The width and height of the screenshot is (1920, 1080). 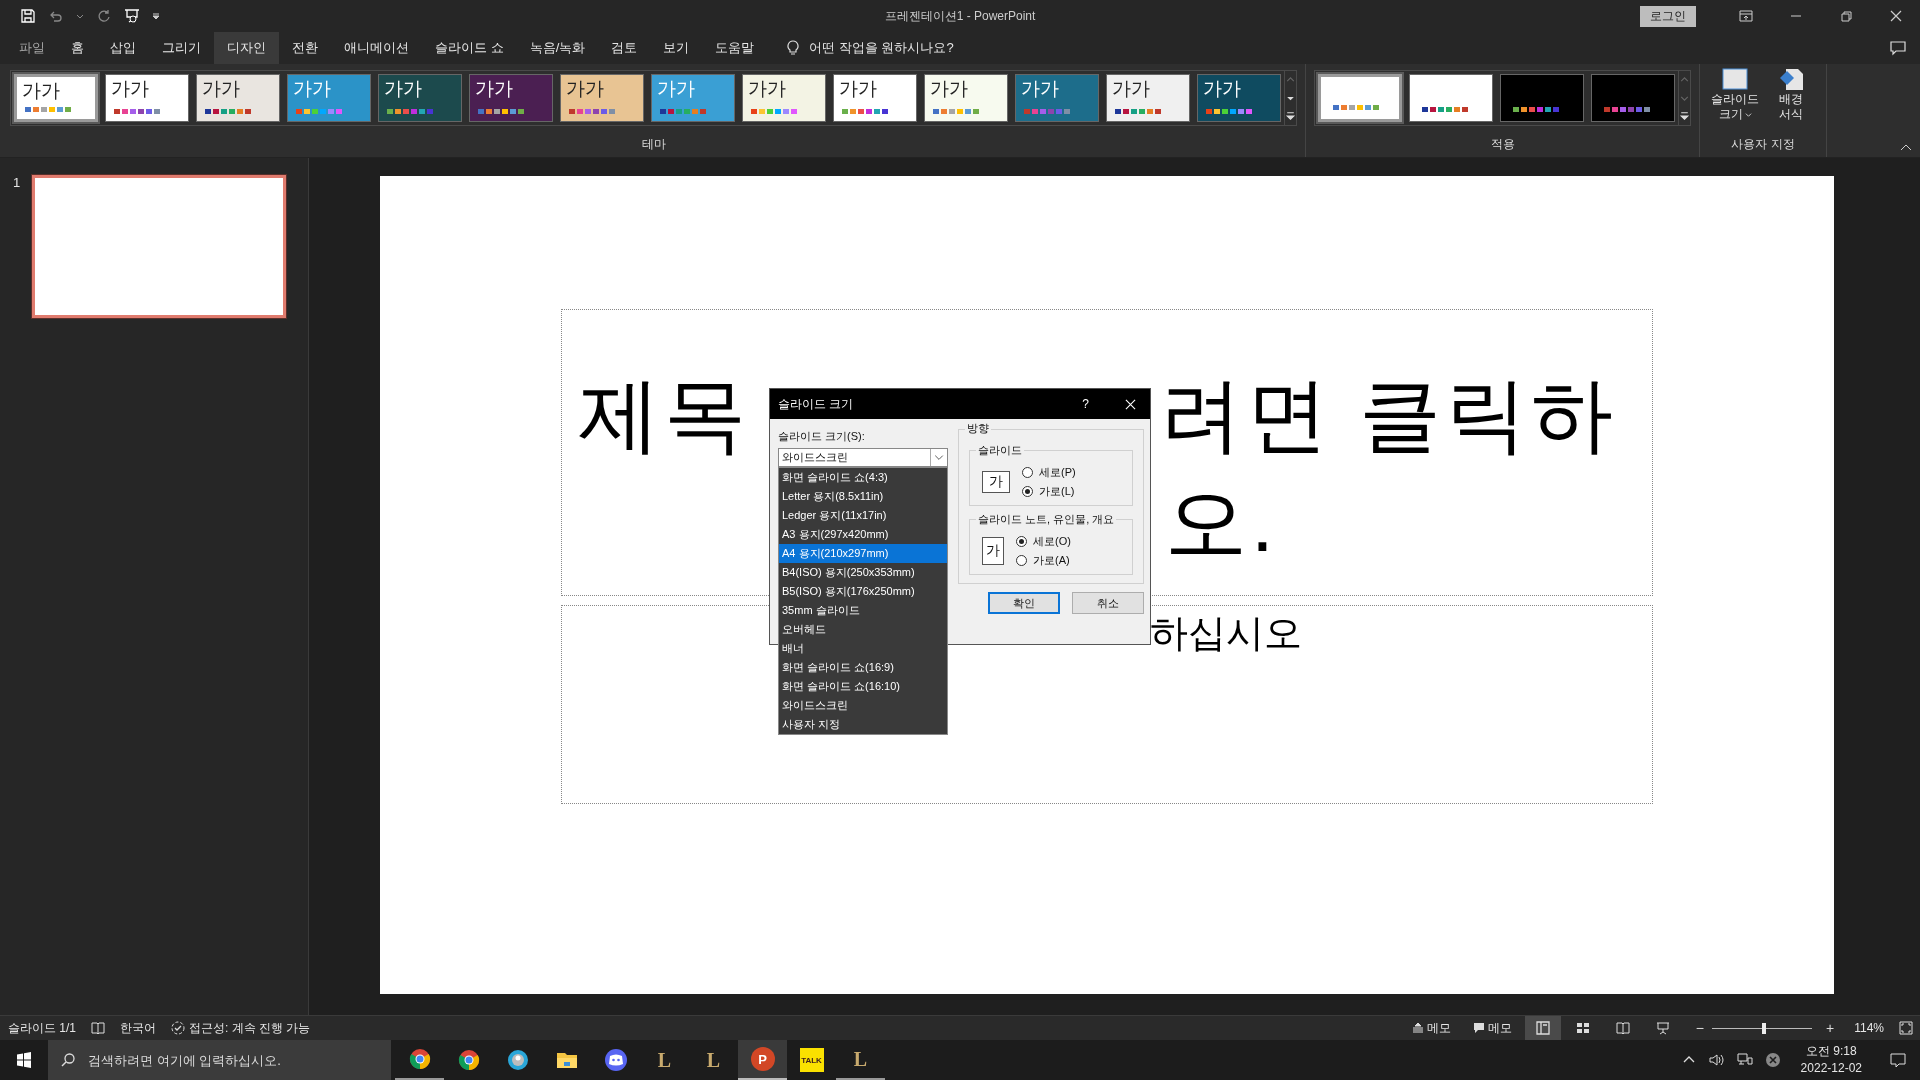 What do you see at coordinates (863, 496) in the screenshot?
I see `dropdown-option: Letter 용지(8.5x11in)` at bounding box center [863, 496].